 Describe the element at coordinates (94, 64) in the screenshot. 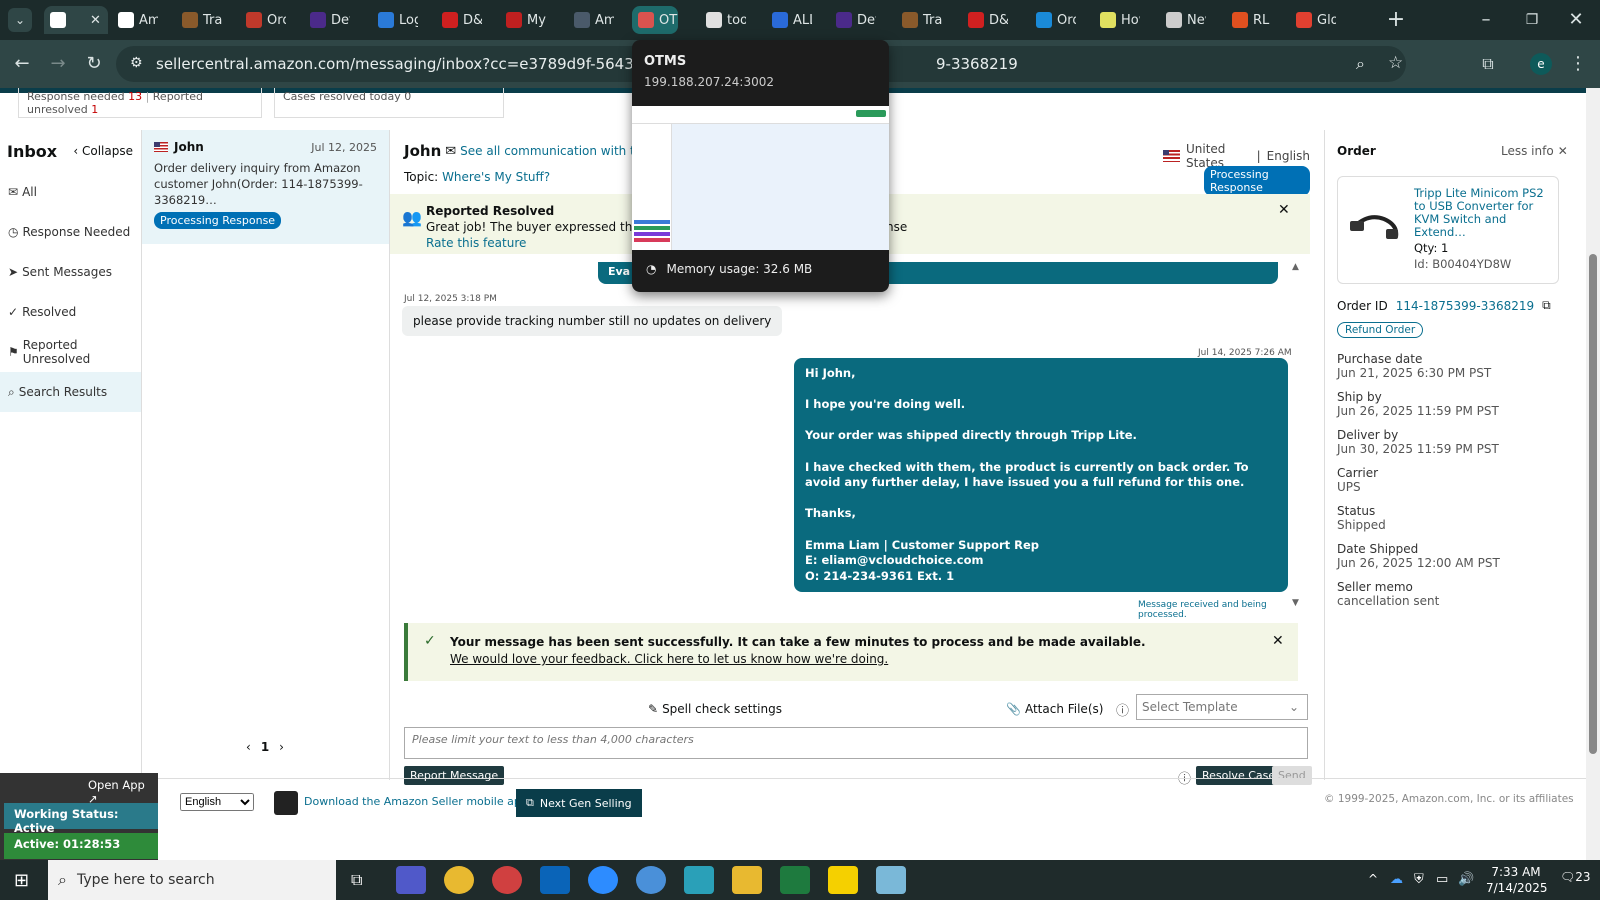

I see `reload-icon: ↻` at that location.